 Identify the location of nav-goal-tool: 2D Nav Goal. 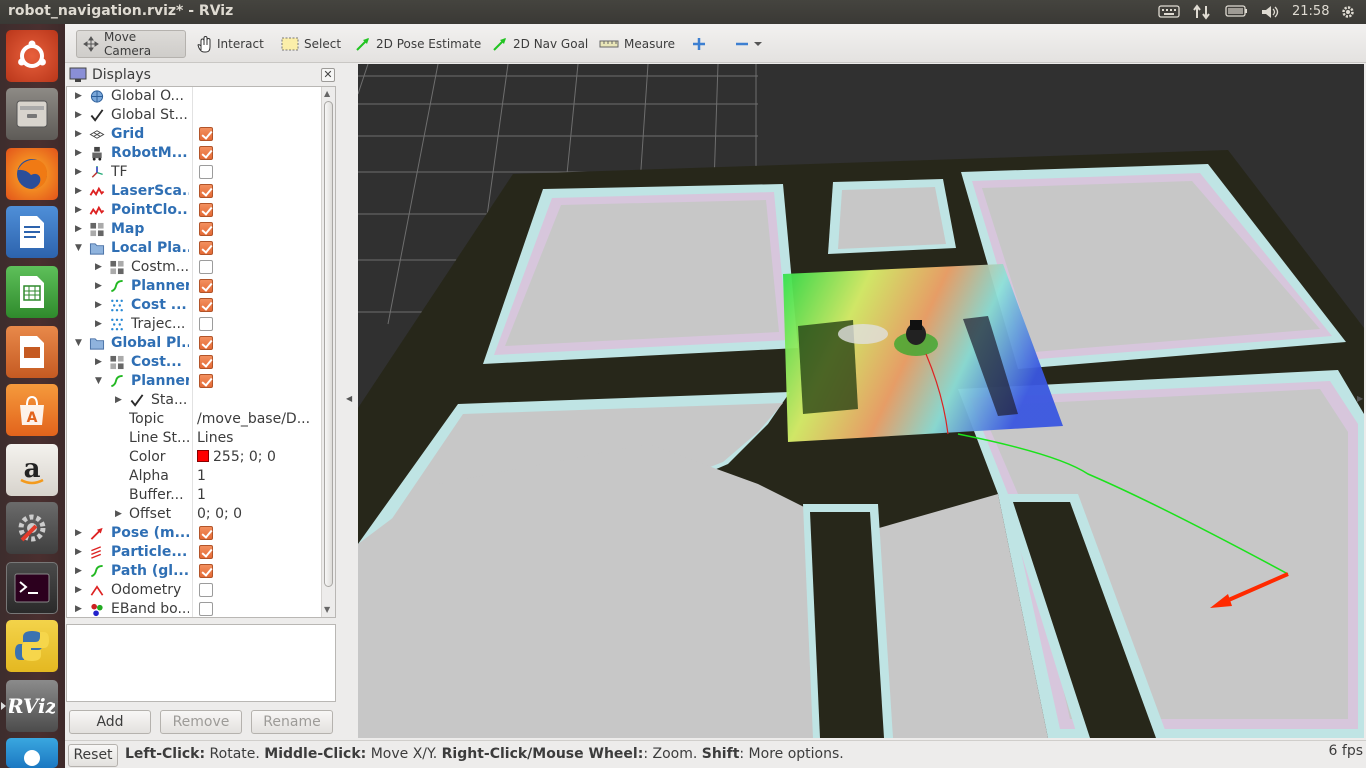
(540, 44).